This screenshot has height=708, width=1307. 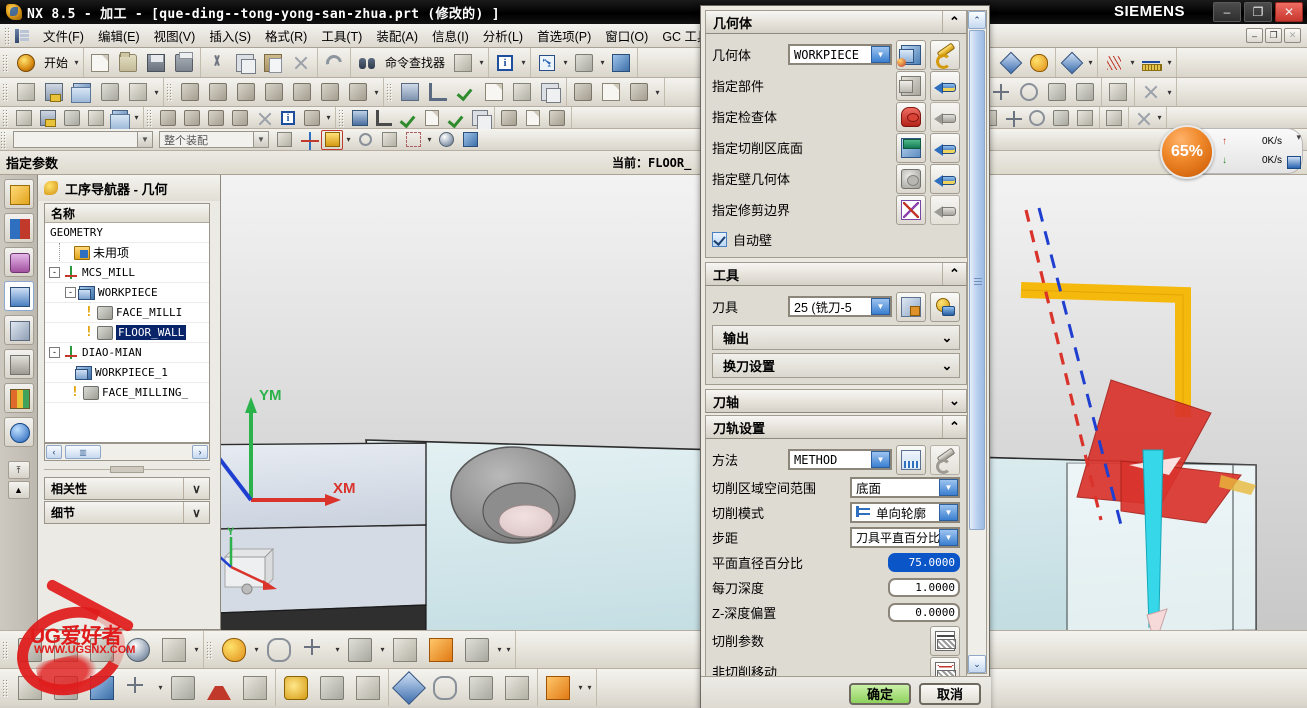 What do you see at coordinates (1298, 137) in the screenshot?
I see `net-widget-menu-caret: ▾` at bounding box center [1298, 137].